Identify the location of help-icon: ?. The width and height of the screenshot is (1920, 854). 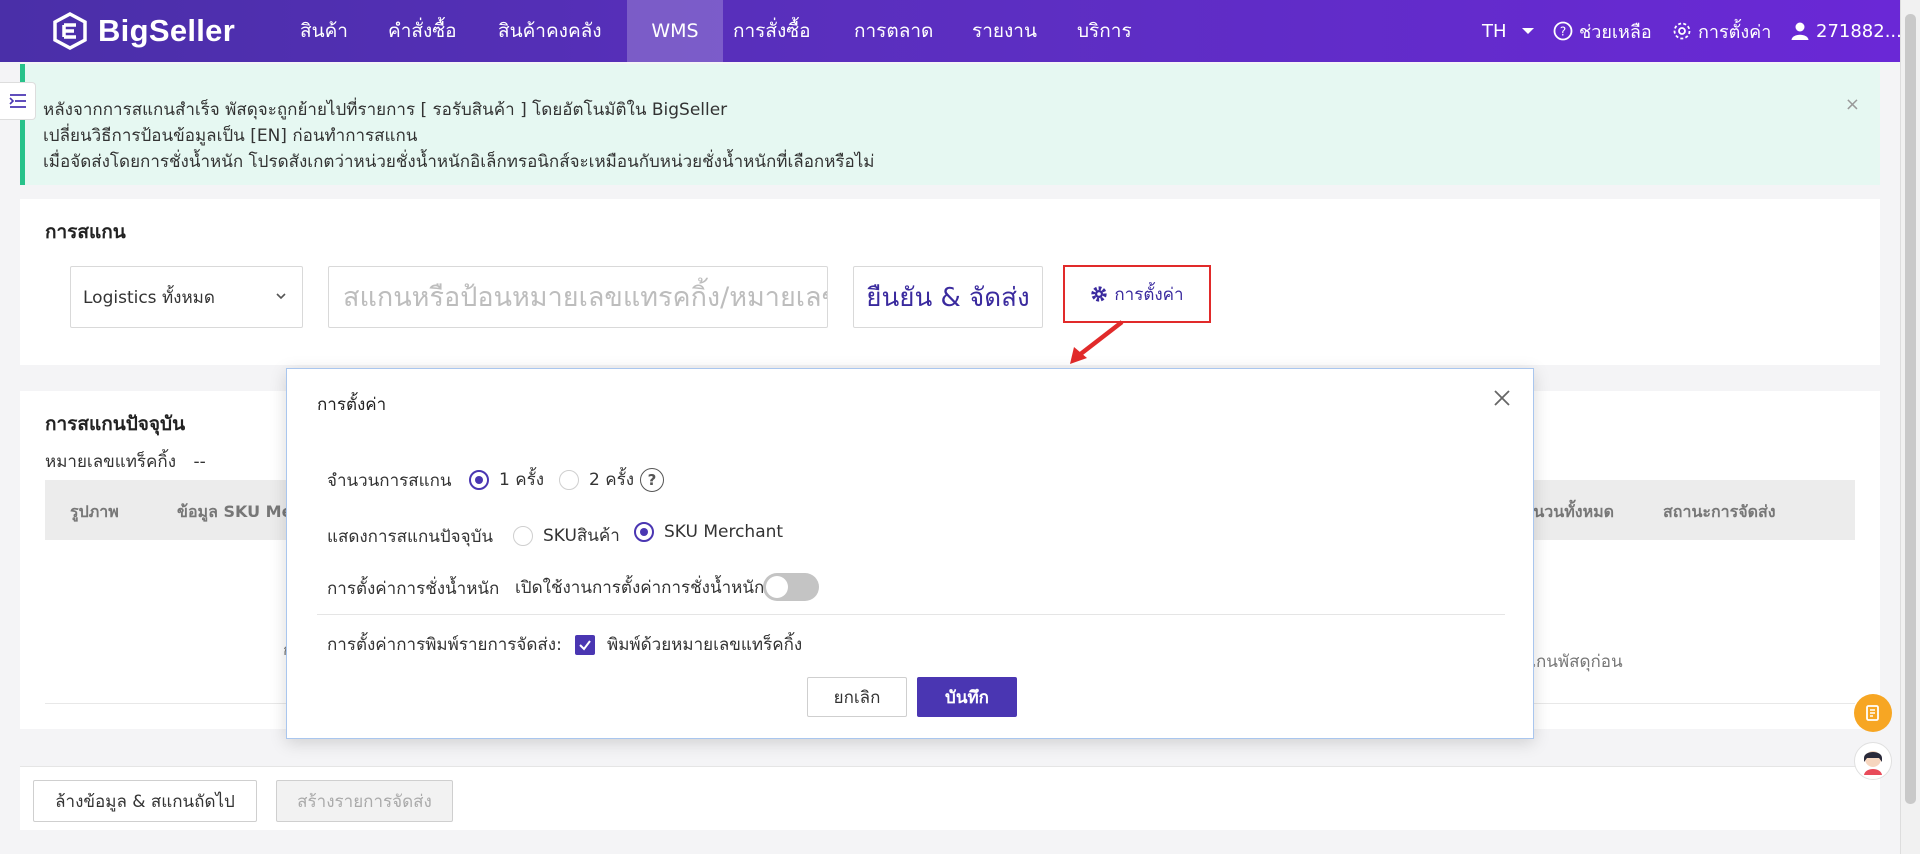
(1563, 31).